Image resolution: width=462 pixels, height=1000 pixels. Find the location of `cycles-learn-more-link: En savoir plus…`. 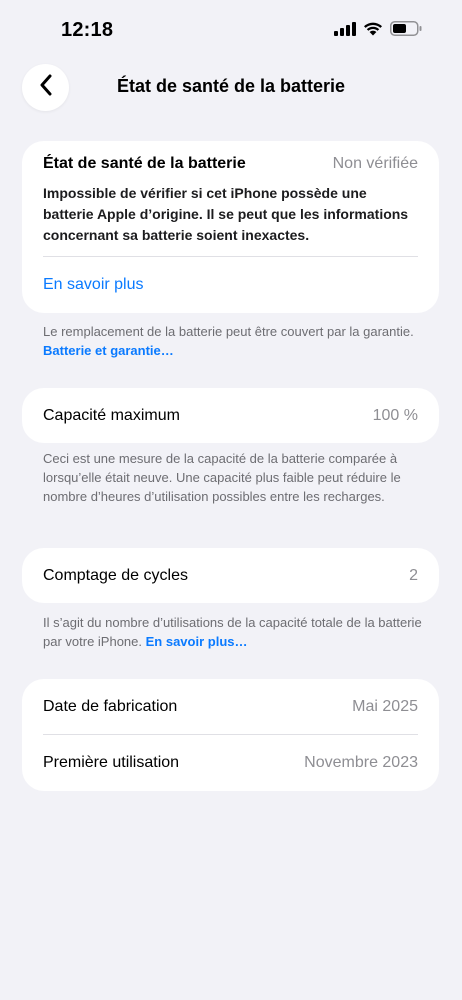

cycles-learn-more-link: En savoir plus… is located at coordinates (197, 641).